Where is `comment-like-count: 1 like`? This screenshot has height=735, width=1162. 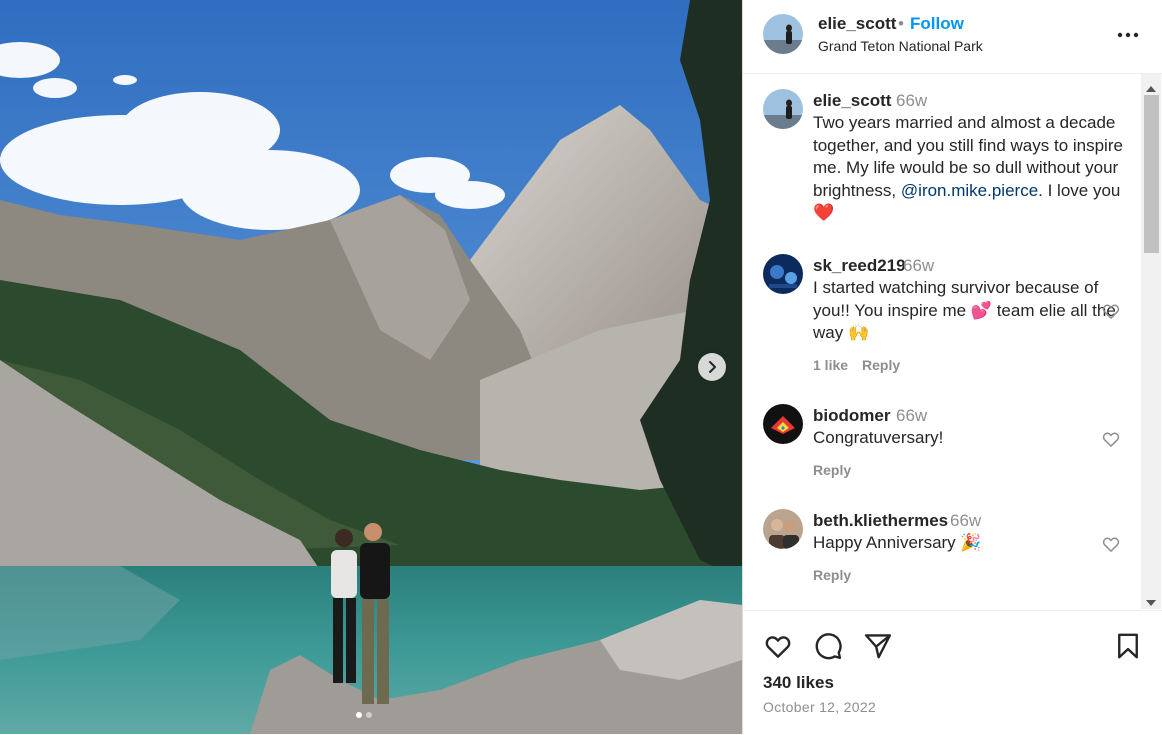 comment-like-count: 1 like is located at coordinates (830, 365).